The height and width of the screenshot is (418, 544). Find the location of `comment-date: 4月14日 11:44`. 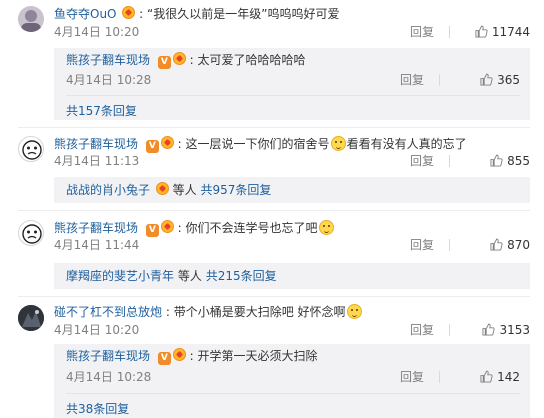

comment-date: 4月14日 11:44 is located at coordinates (97, 245).